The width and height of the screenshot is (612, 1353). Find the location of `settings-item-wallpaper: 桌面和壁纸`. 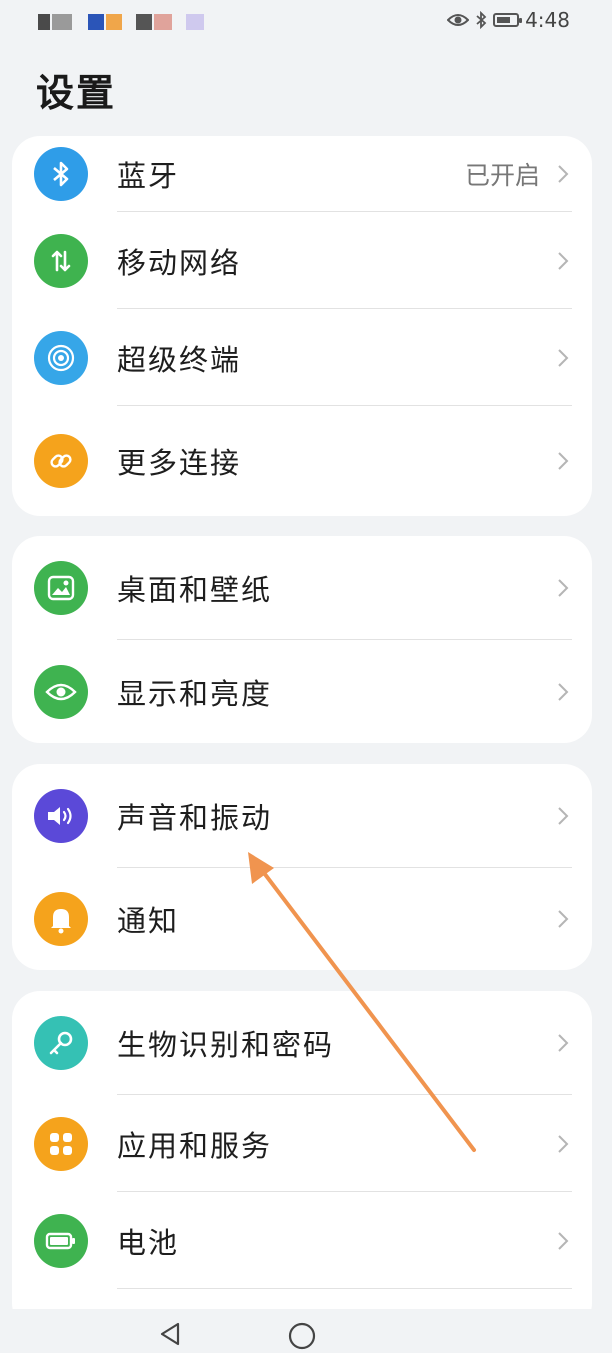

settings-item-wallpaper: 桌面和壁纸 is located at coordinates (302, 588).